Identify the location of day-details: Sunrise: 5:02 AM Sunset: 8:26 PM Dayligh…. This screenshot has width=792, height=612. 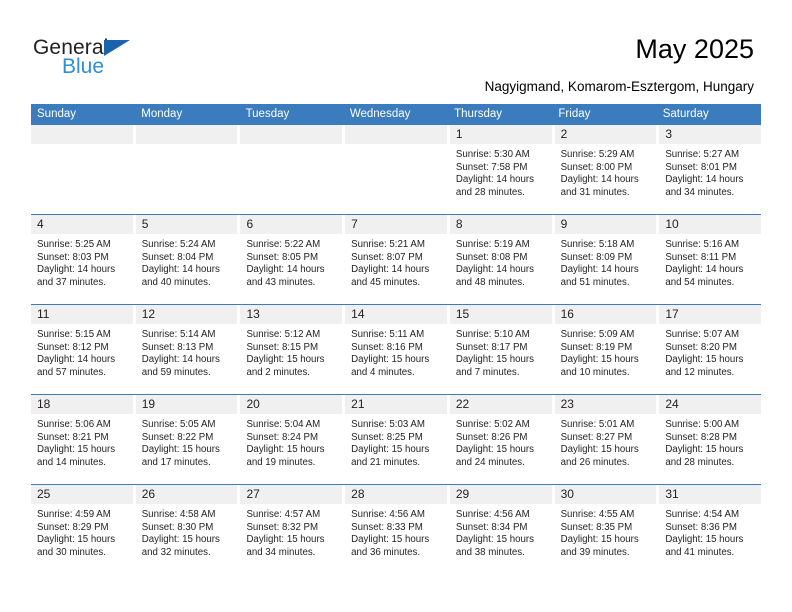
(501, 441).